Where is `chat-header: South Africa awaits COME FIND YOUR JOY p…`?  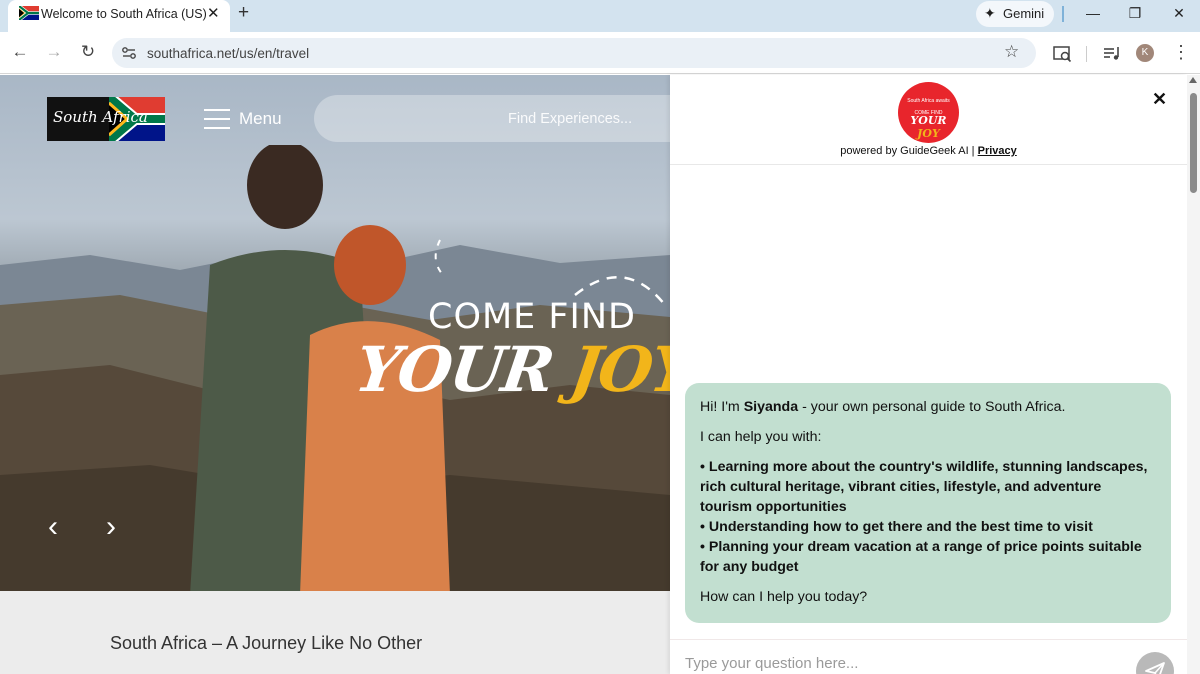 chat-header: South Africa awaits COME FIND YOUR JOY p… is located at coordinates (928, 120).